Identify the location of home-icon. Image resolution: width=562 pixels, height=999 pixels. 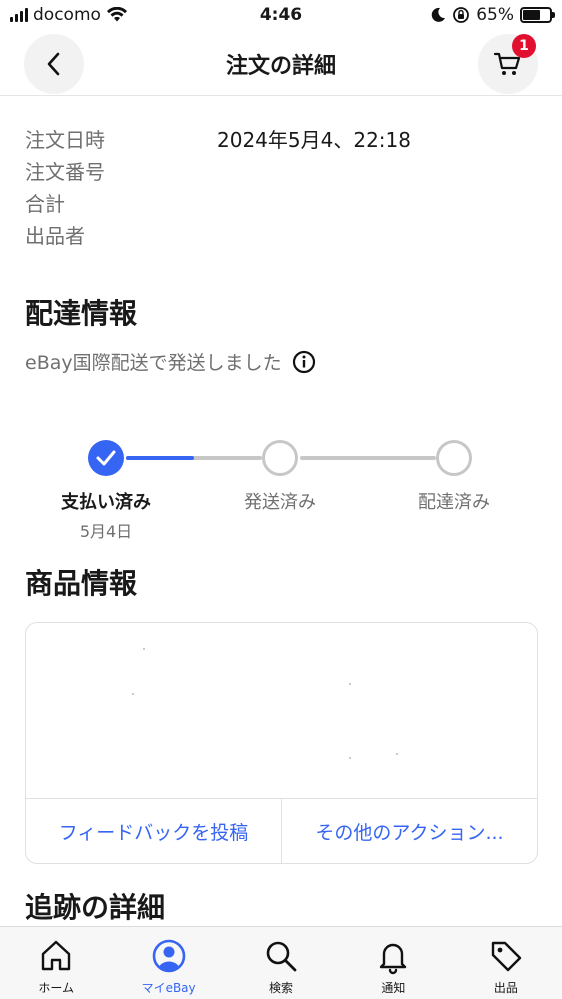
(56, 955).